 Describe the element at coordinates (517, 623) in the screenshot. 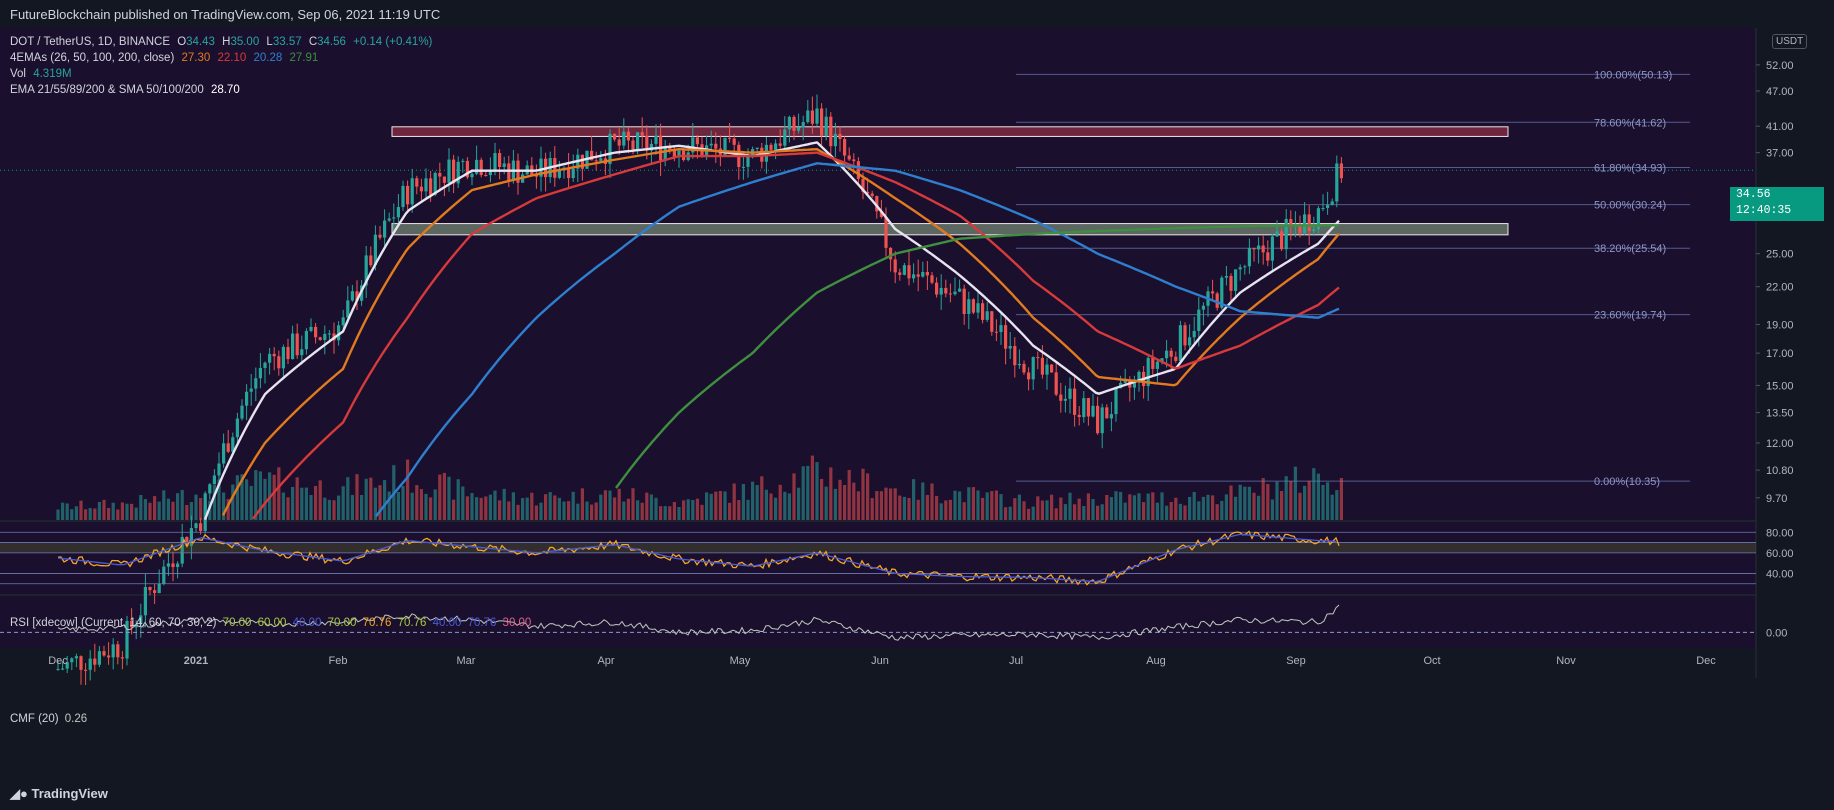

I see `rsi-value: 30.00` at that location.